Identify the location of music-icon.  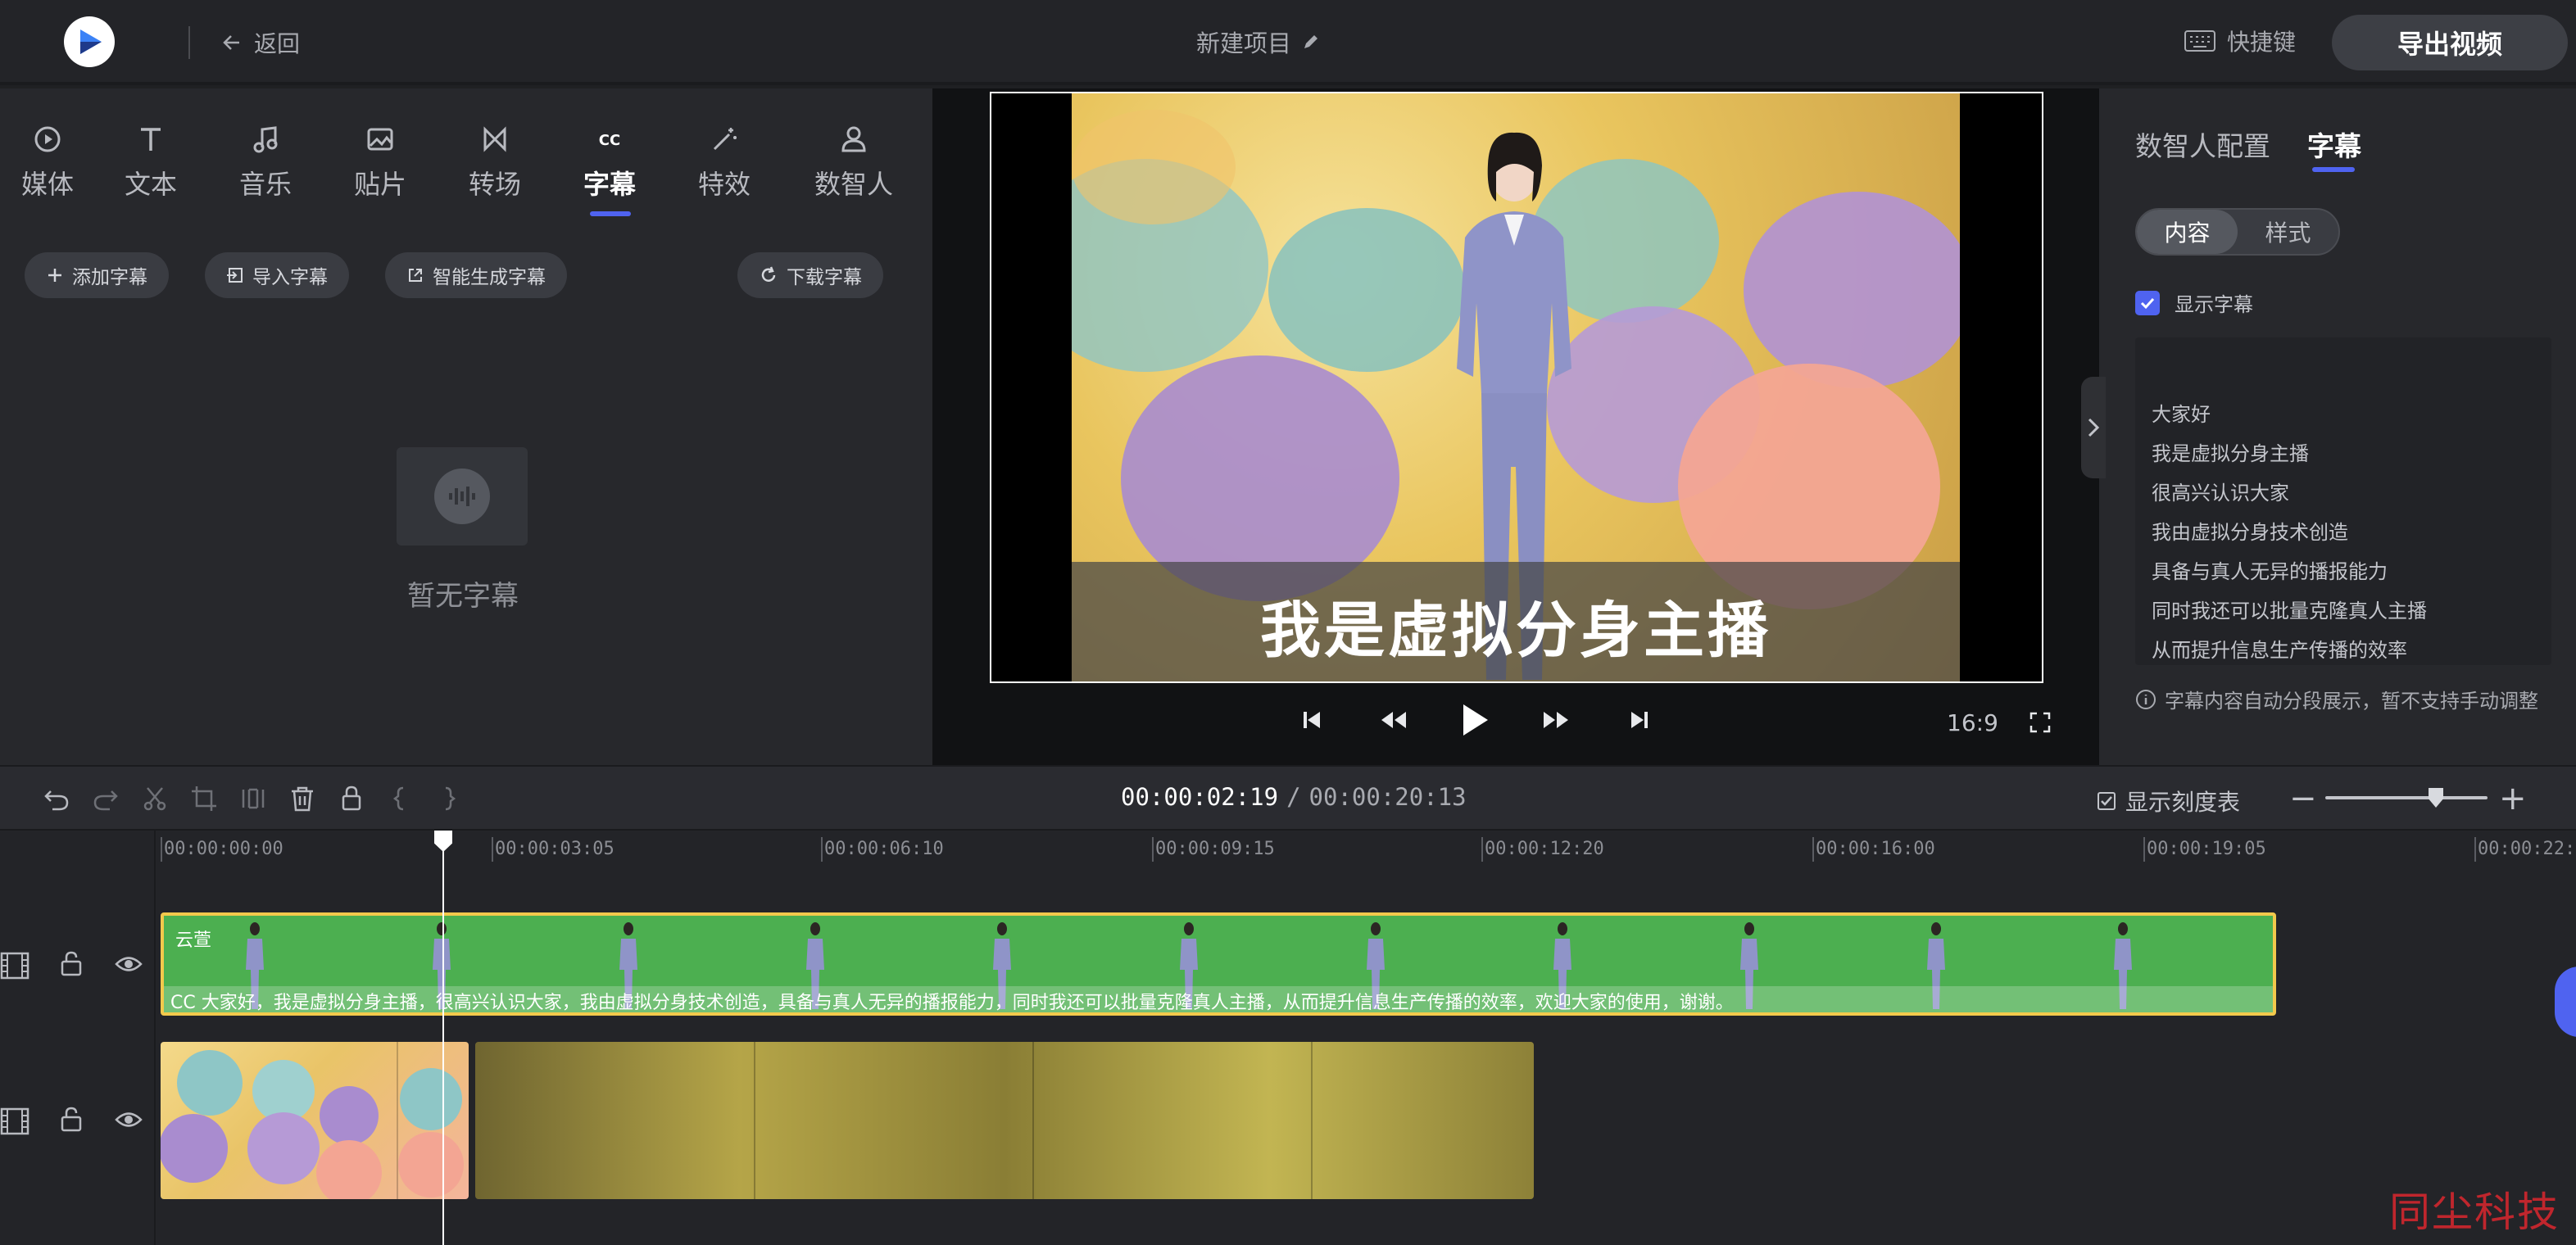
(265, 139).